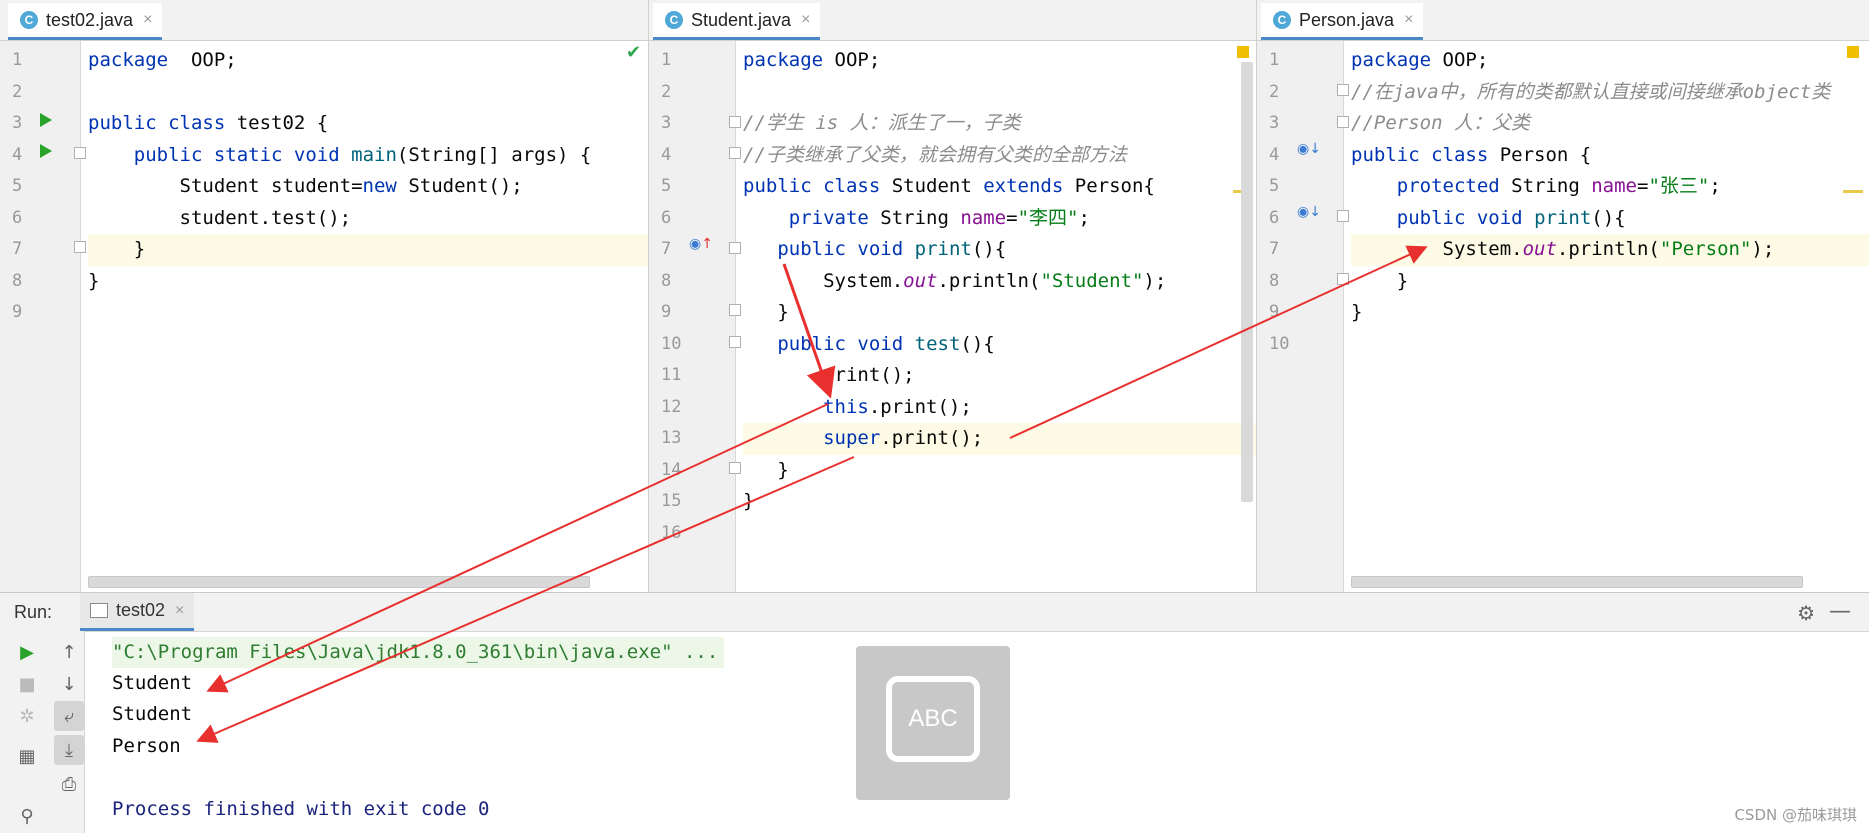  I want to click on soft-wrap-icon: ⤶, so click(69, 716).